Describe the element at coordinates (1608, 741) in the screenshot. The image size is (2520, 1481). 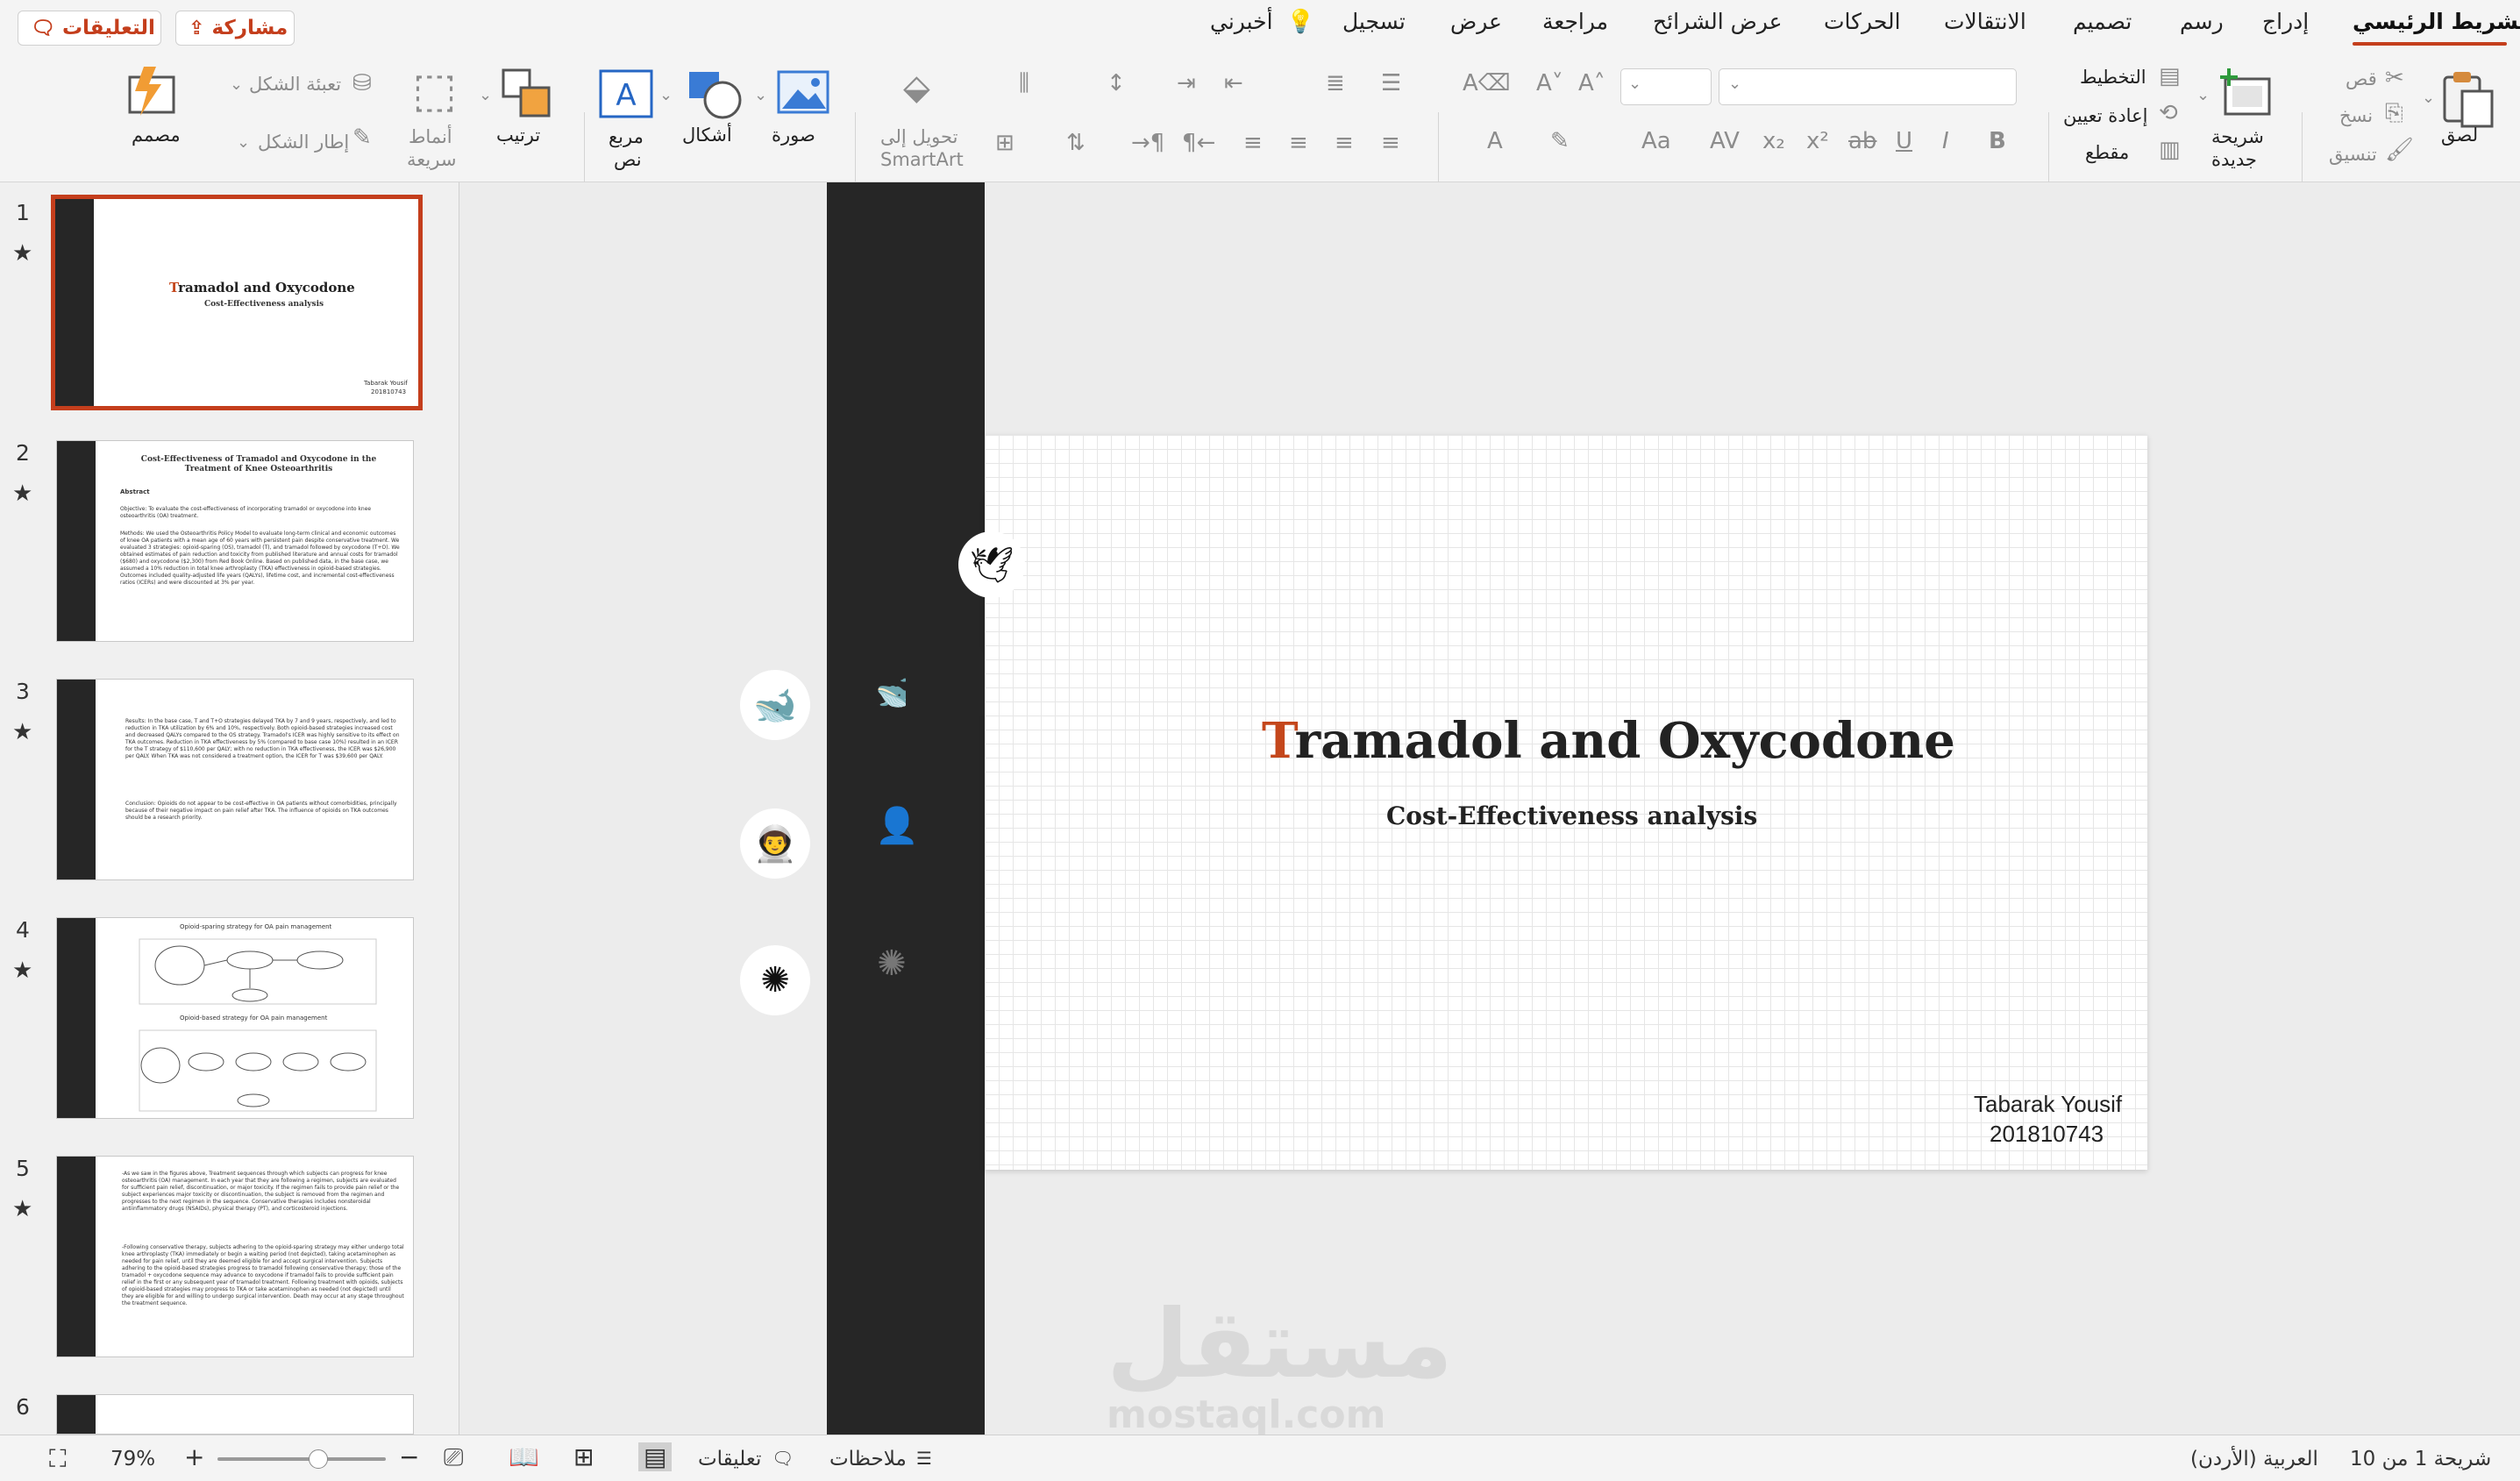
I see `slide-title: Tramadol and Oxycodone` at that location.